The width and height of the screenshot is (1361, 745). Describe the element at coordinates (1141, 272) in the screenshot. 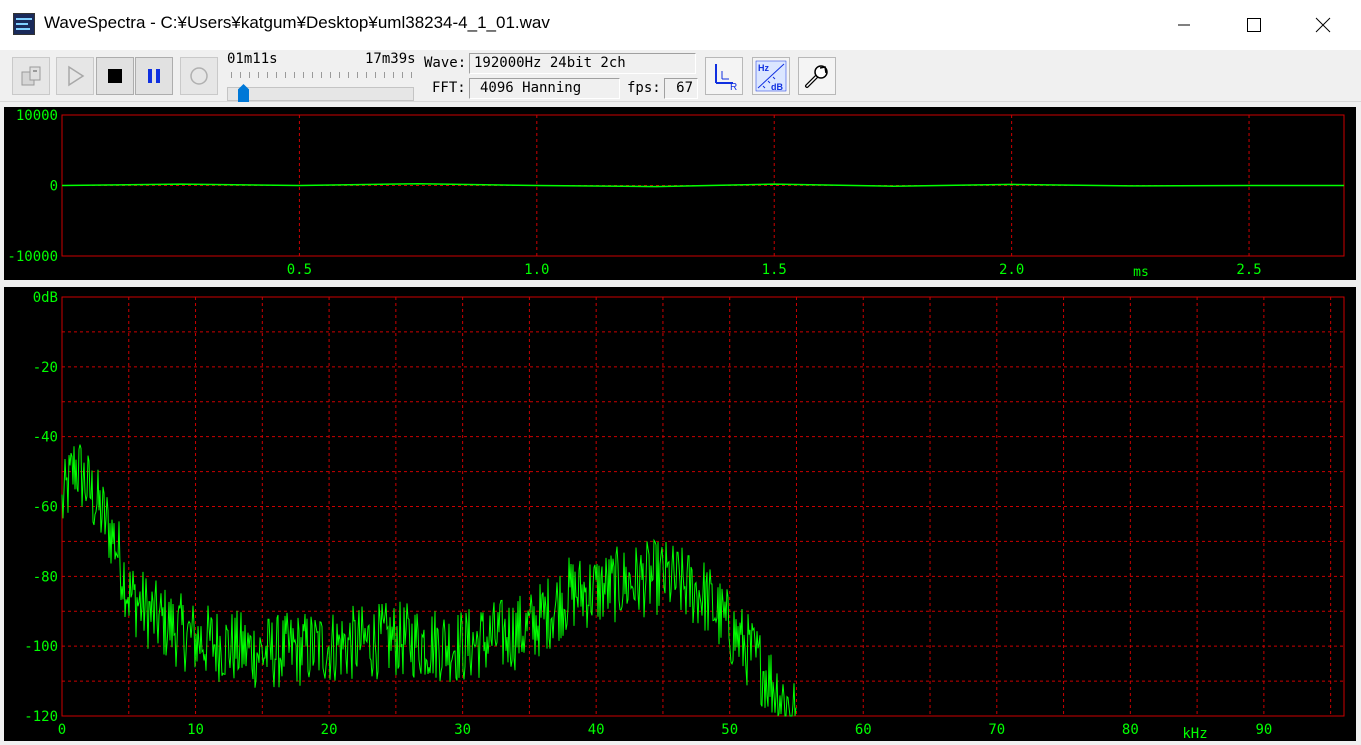

I see `waveform-x-unit: ms` at that location.